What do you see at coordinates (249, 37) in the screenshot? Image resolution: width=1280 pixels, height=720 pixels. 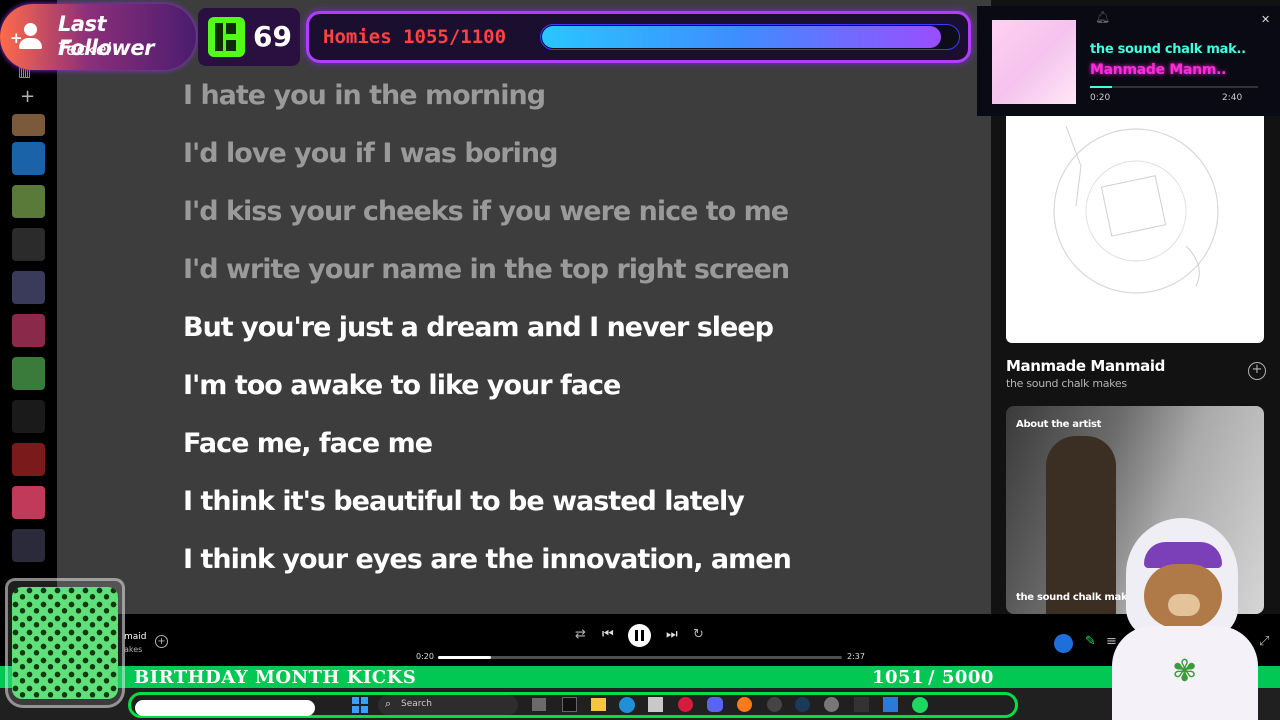 I see `kick-count-widget: 69` at bounding box center [249, 37].